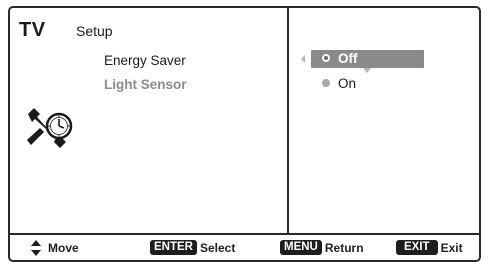  I want to click on section-title: Setup, so click(94, 31).